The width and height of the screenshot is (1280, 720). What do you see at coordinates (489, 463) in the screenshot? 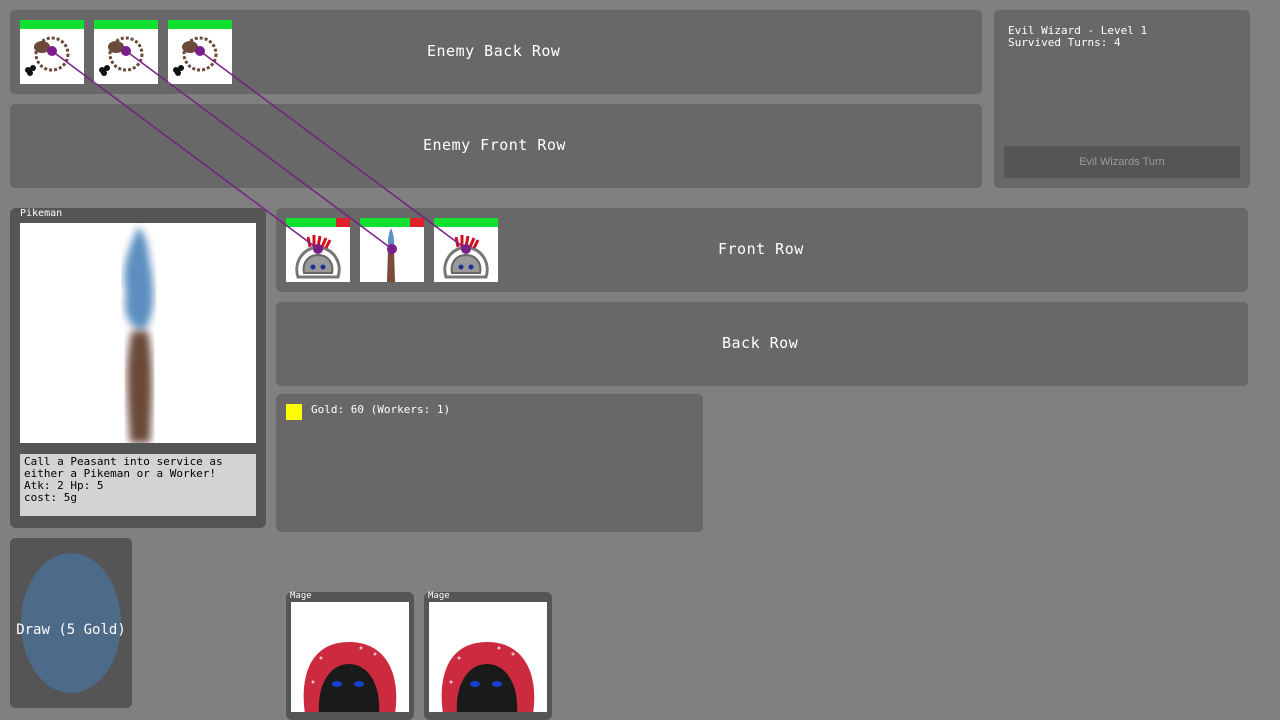
I see `gold-panel: Gold: 60 (Workers: 1)` at bounding box center [489, 463].